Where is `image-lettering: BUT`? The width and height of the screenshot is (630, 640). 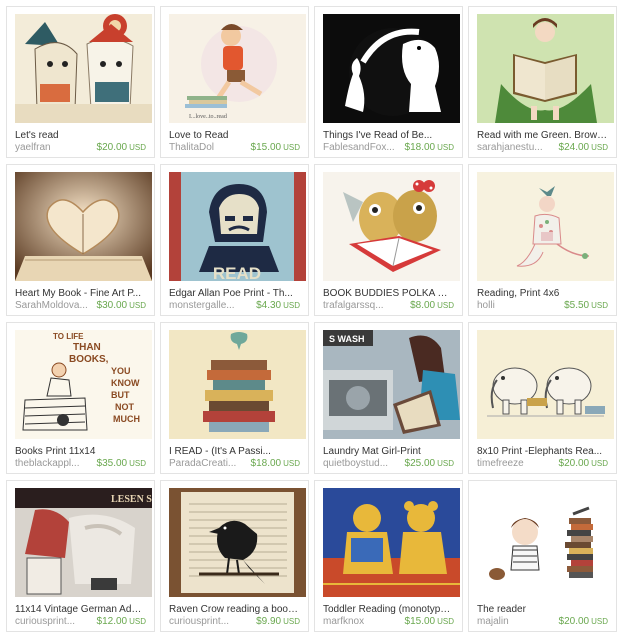
image-lettering: BUT is located at coordinates (120, 395).